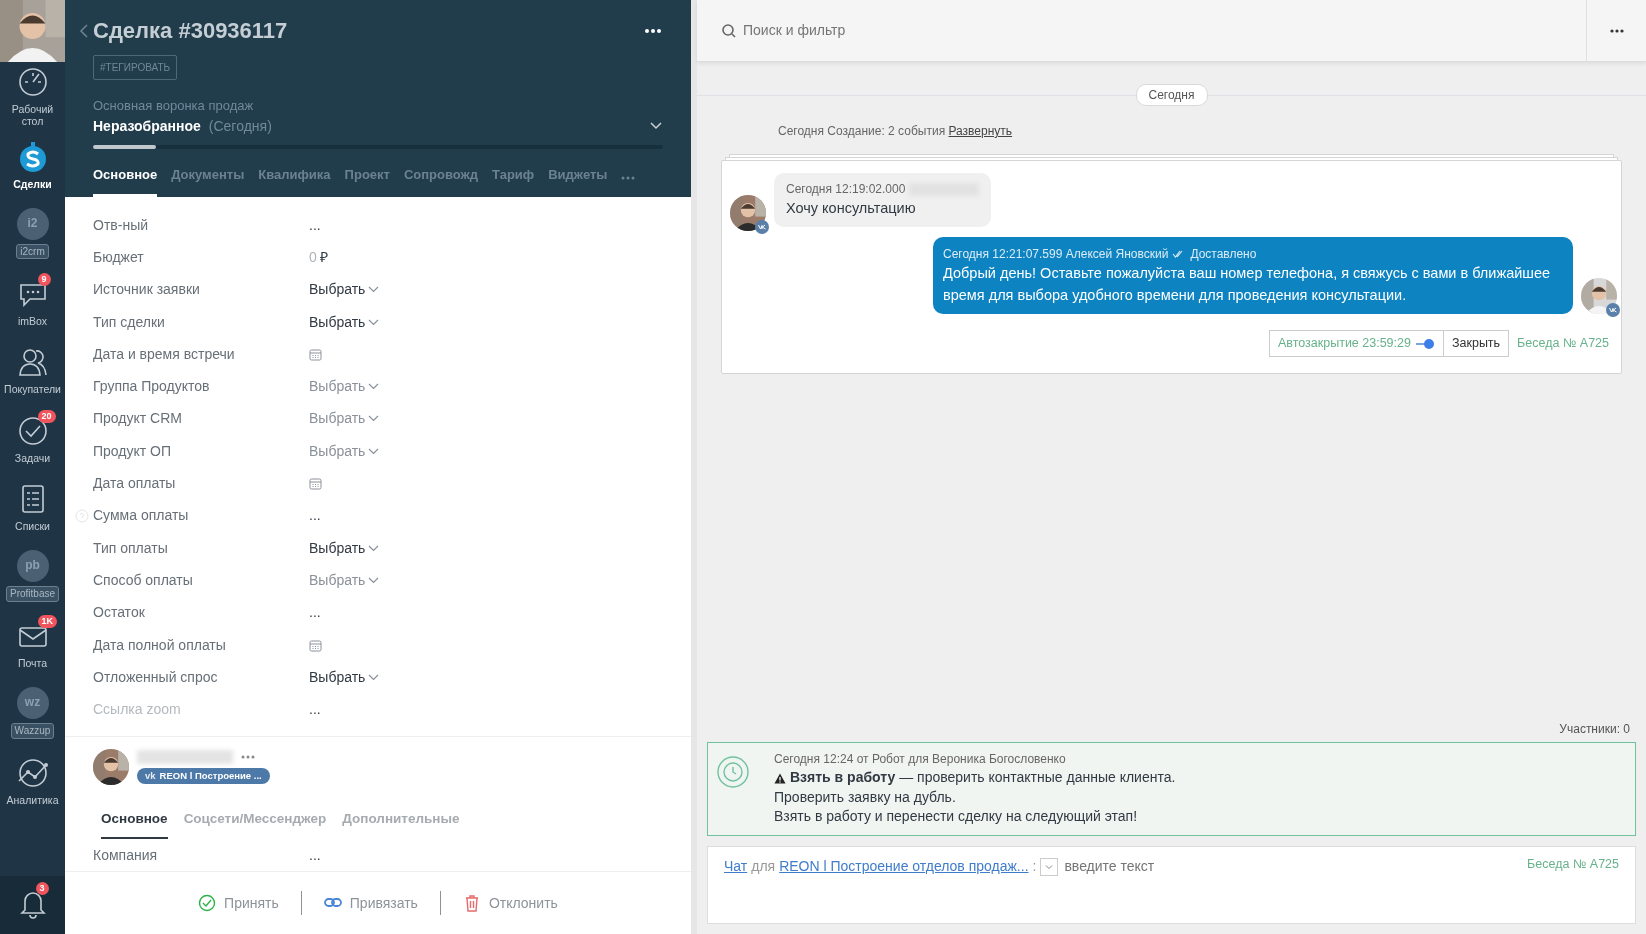  What do you see at coordinates (119, 613) in the screenshot?
I see `field-label: Остаток` at bounding box center [119, 613].